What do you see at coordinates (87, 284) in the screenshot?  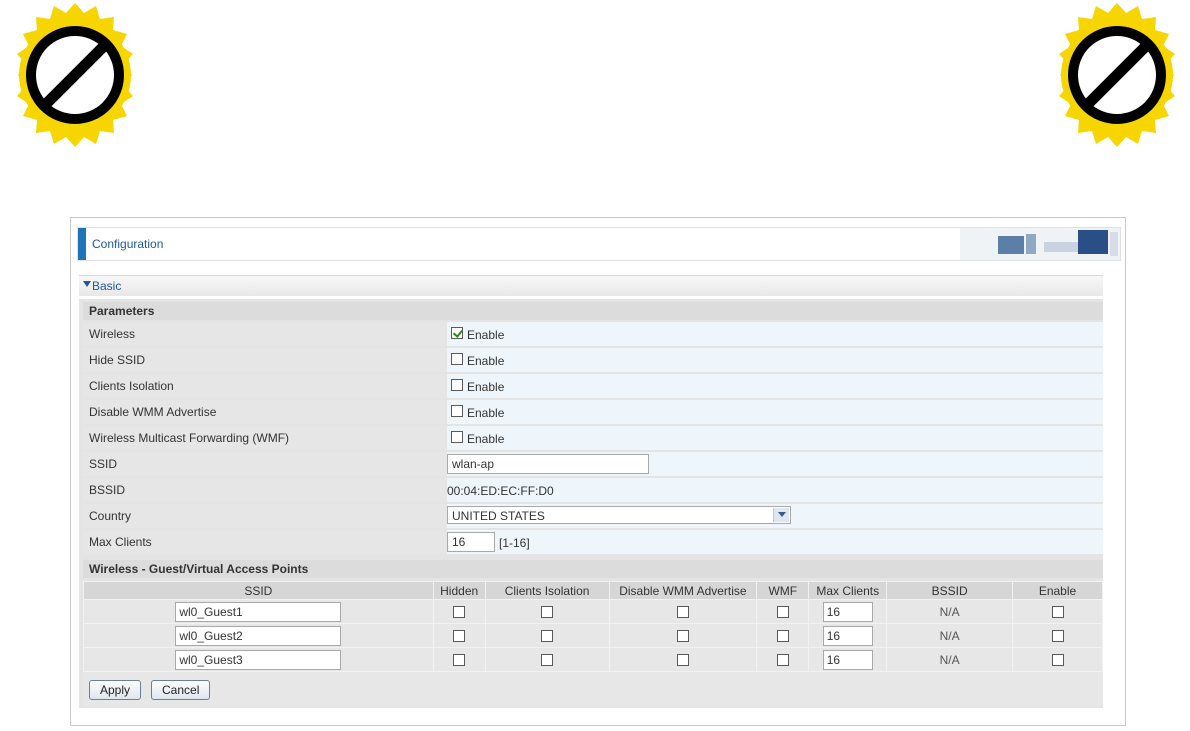 I see `caret-down-icon` at bounding box center [87, 284].